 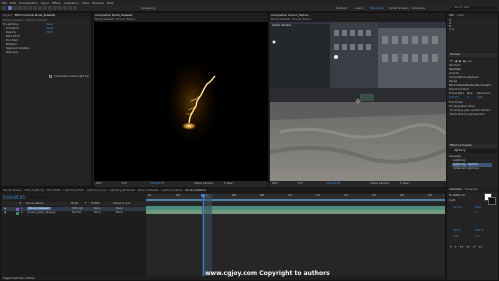 I want to click on layer-parent: None, so click(x=119, y=212).